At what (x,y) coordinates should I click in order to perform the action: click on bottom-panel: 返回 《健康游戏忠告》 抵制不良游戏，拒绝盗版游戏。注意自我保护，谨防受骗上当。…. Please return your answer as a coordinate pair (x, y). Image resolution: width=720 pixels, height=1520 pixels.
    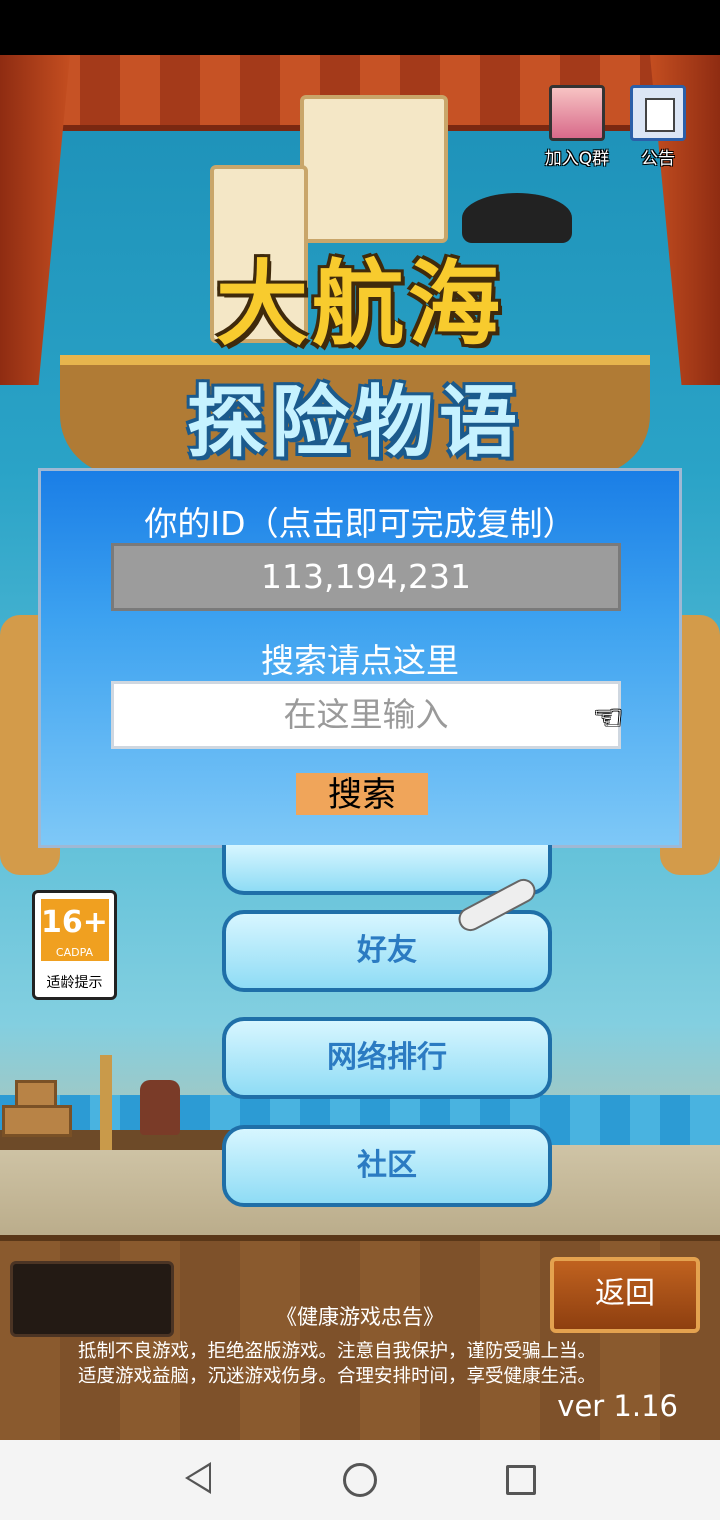
    Looking at the image, I should click on (360, 1337).